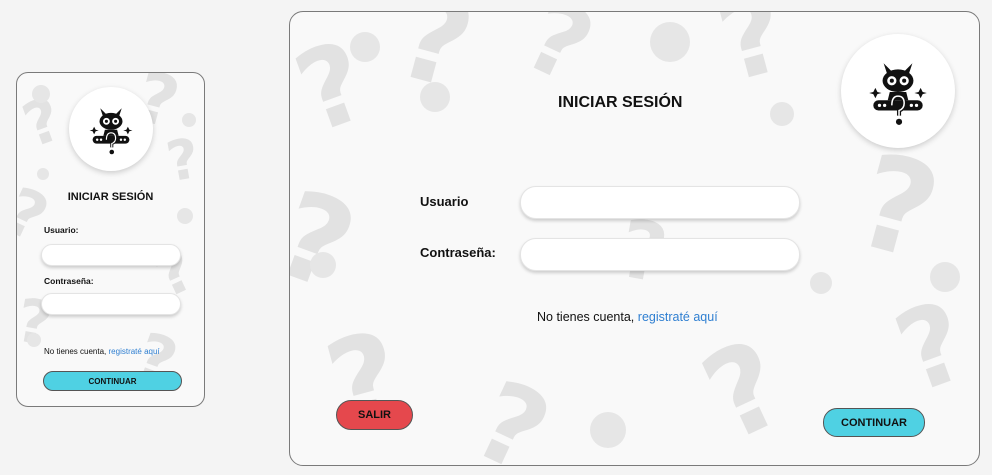 Image resolution: width=992 pixels, height=475 pixels. What do you see at coordinates (444, 201) in the screenshot?
I see `username-label: Usuario` at bounding box center [444, 201].